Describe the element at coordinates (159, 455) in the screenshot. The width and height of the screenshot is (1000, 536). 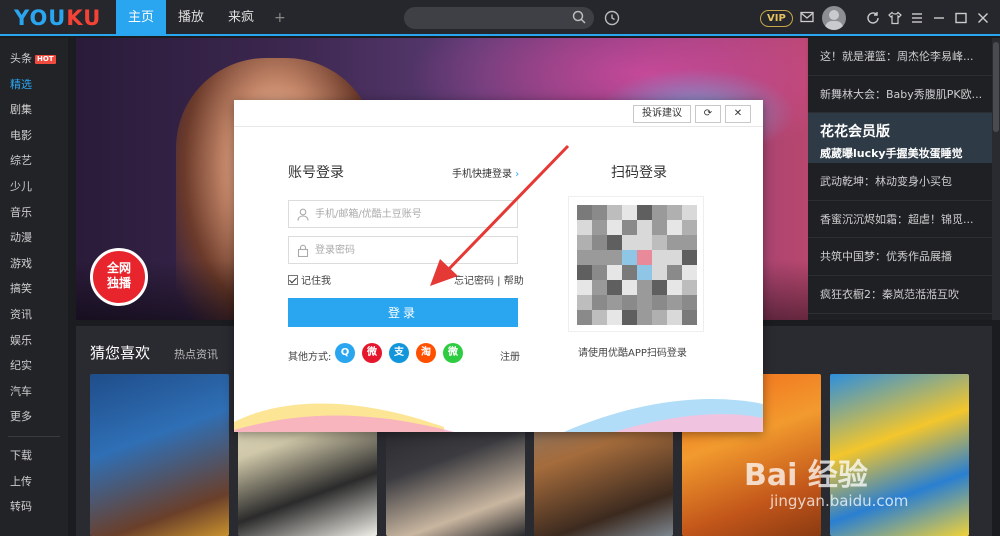
I see `video-poster` at that location.